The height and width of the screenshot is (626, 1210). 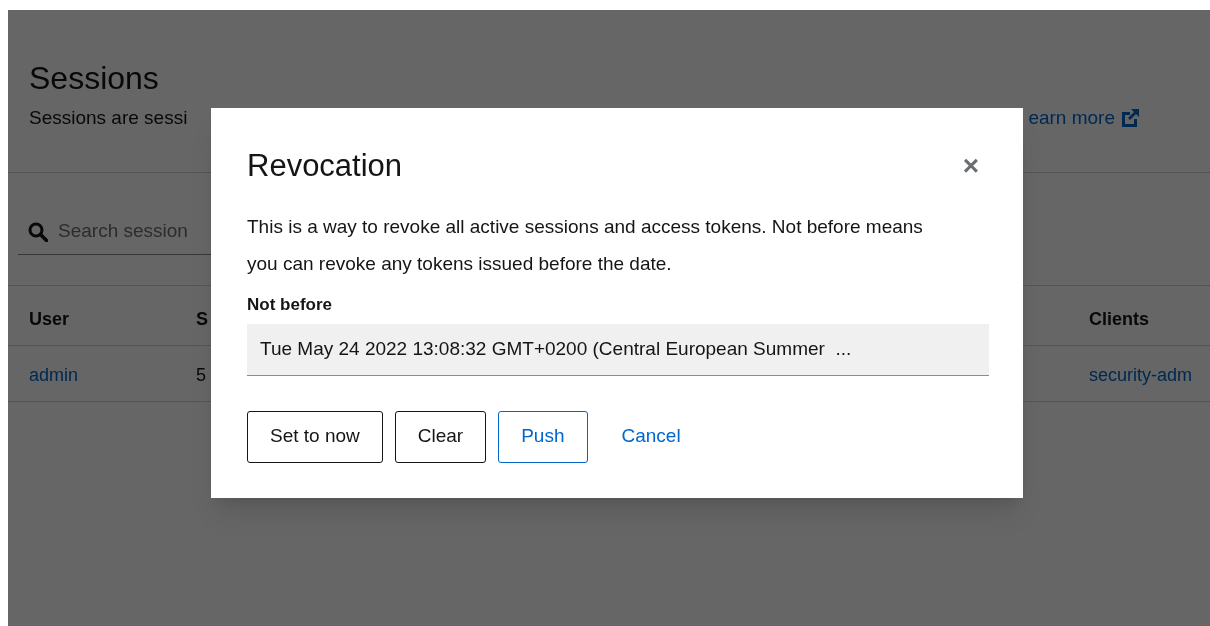 What do you see at coordinates (49, 319) in the screenshot?
I see `column-header: User` at bounding box center [49, 319].